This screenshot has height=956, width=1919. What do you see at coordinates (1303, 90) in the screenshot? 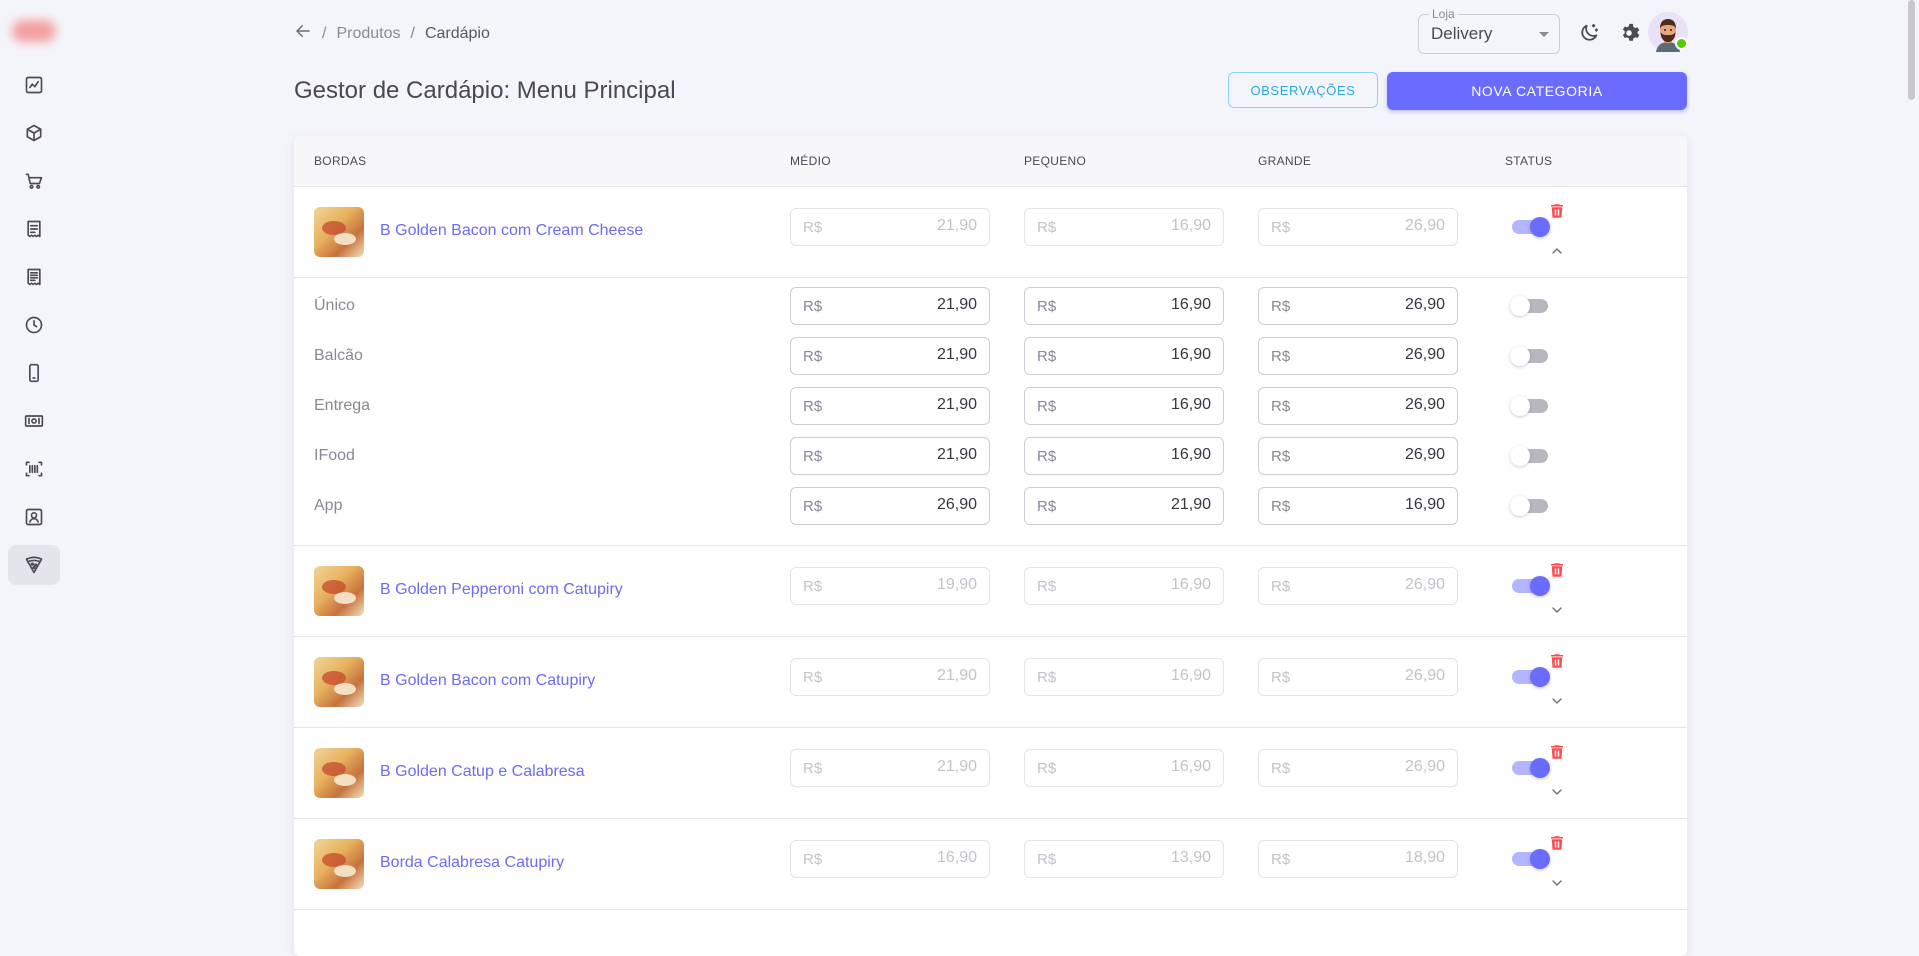
I see `observacoes-button: OBSERVAÇÕES` at bounding box center [1303, 90].